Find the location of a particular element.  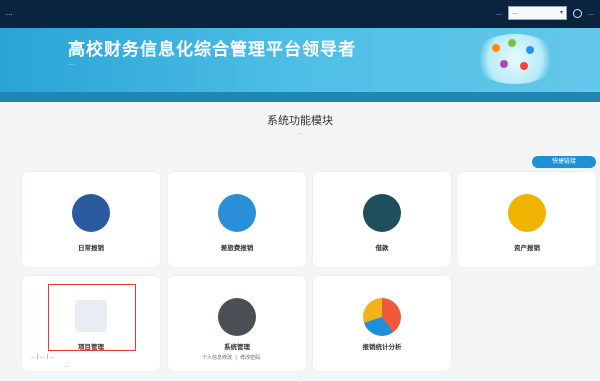

module-label: 系统管理 is located at coordinates (237, 347).